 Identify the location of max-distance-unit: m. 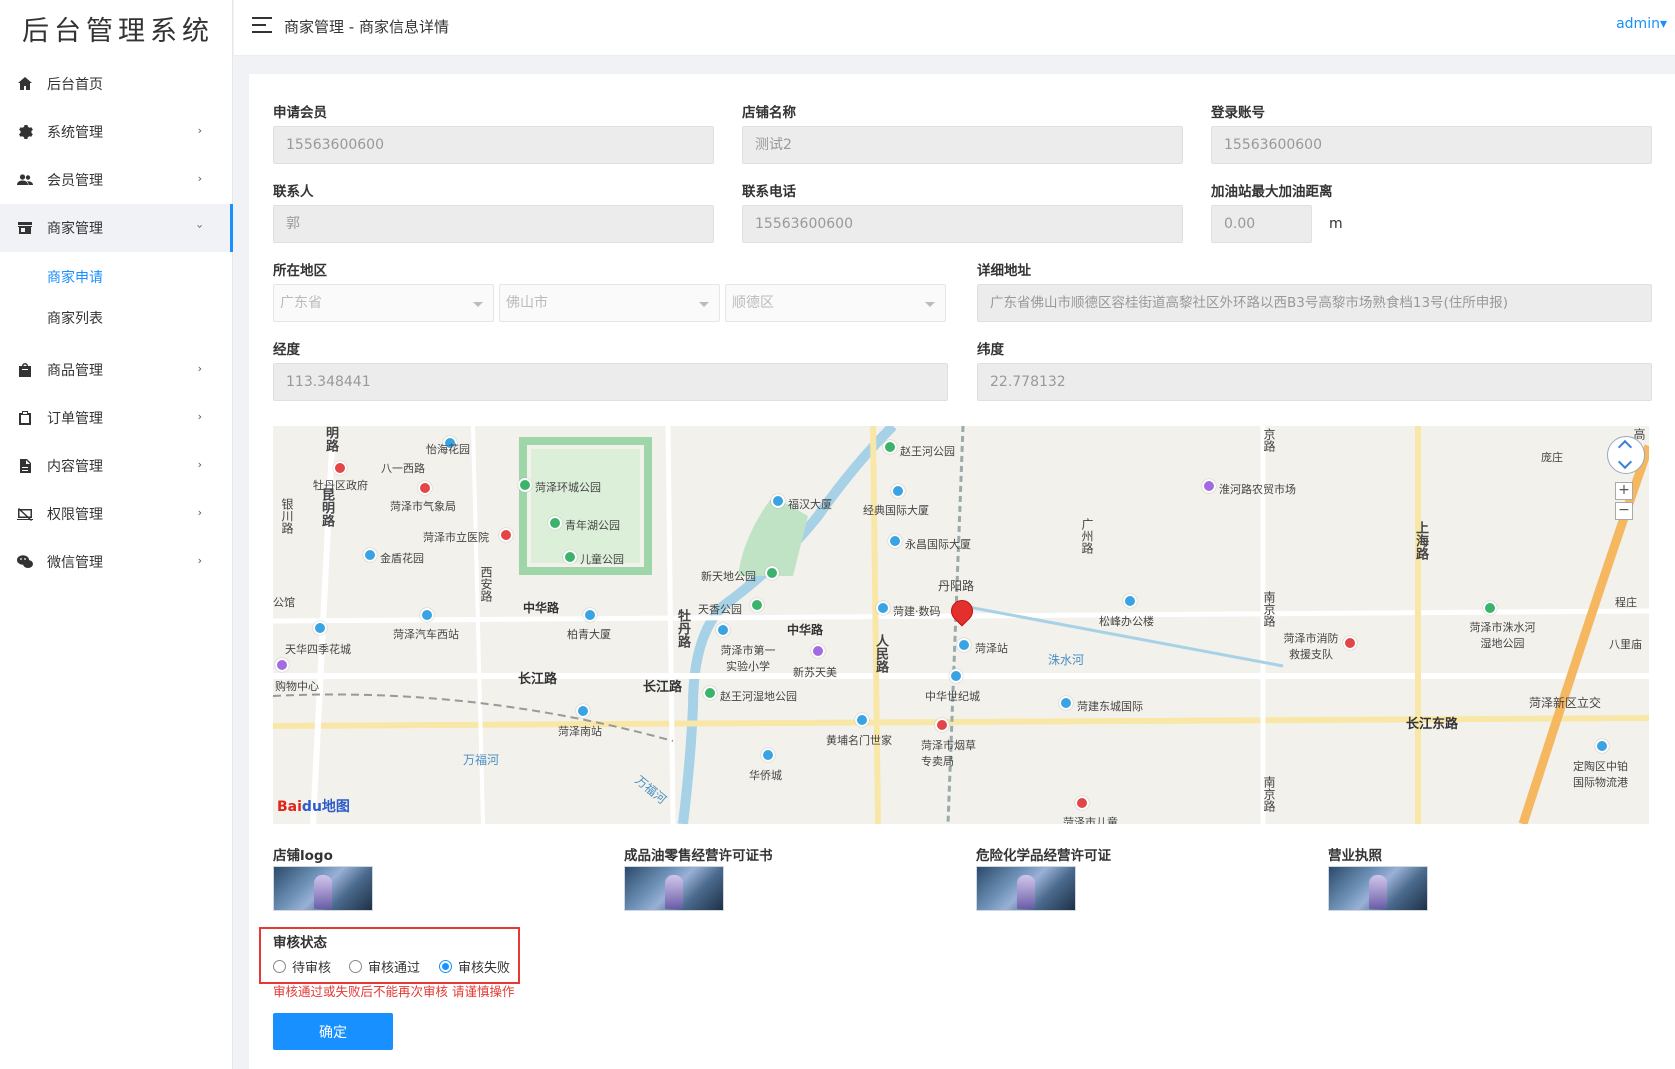
(1336, 224).